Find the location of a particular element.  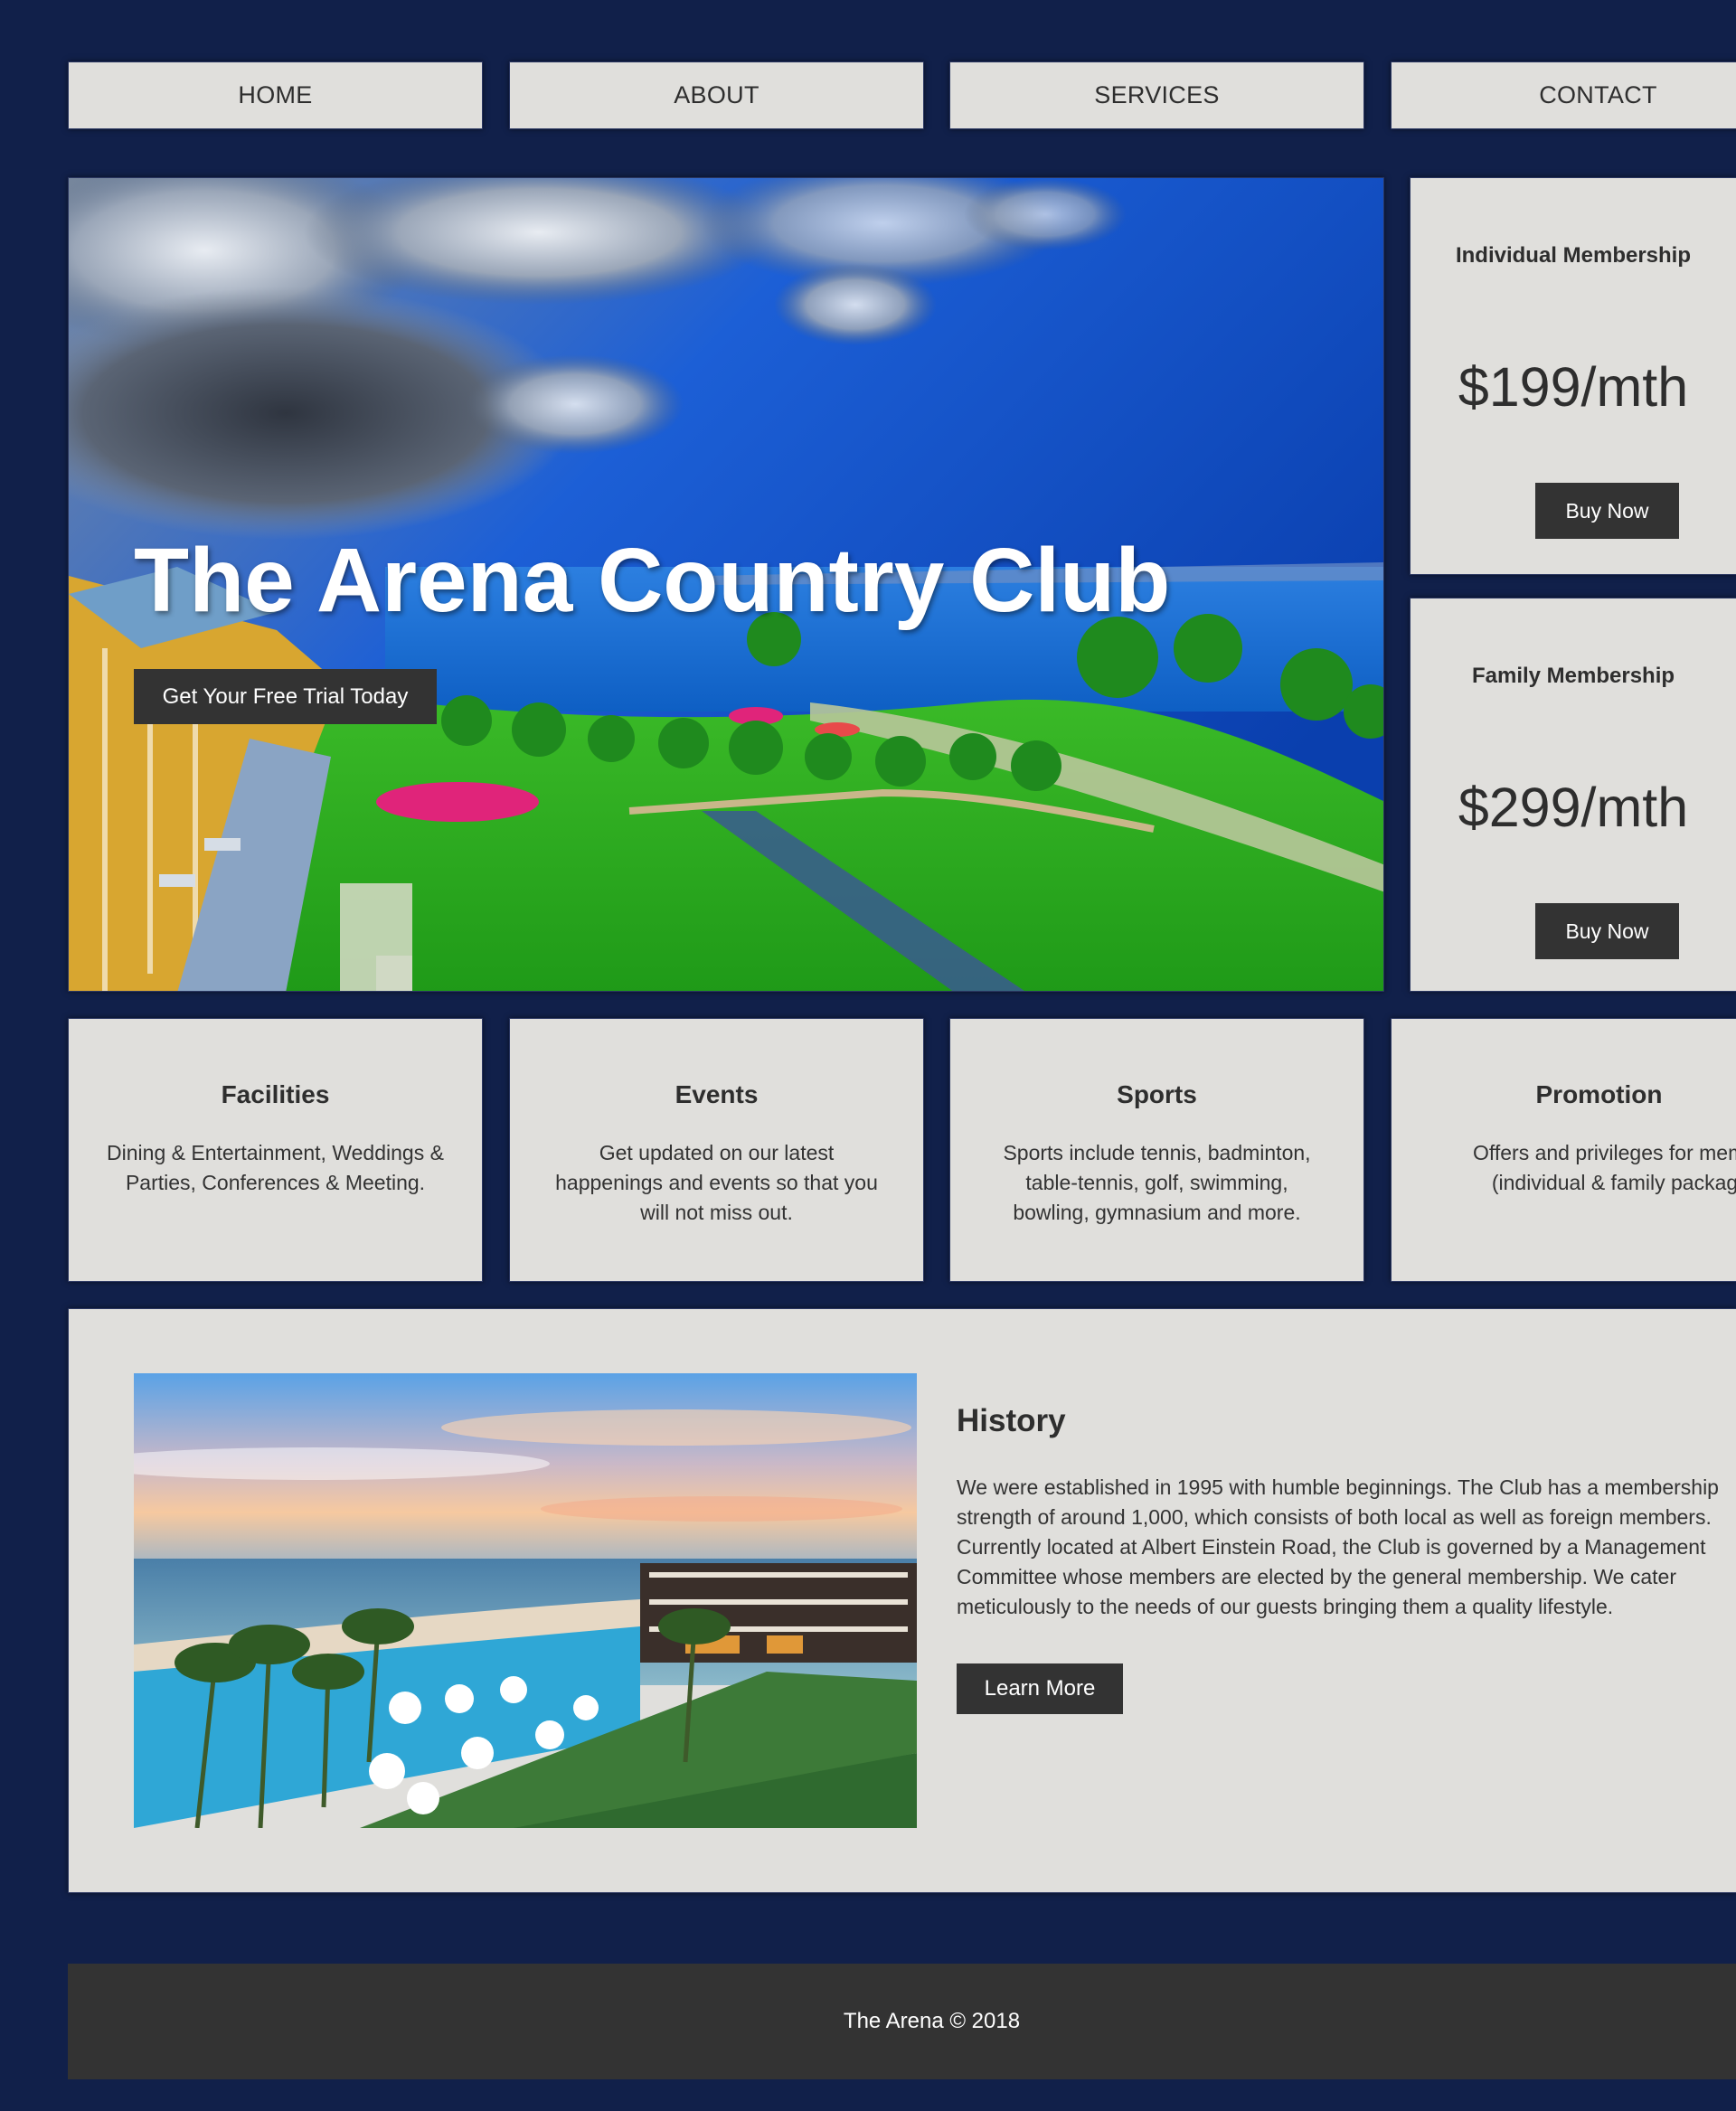

free-trial-button: Get Your Free Trial Today is located at coordinates (285, 697).